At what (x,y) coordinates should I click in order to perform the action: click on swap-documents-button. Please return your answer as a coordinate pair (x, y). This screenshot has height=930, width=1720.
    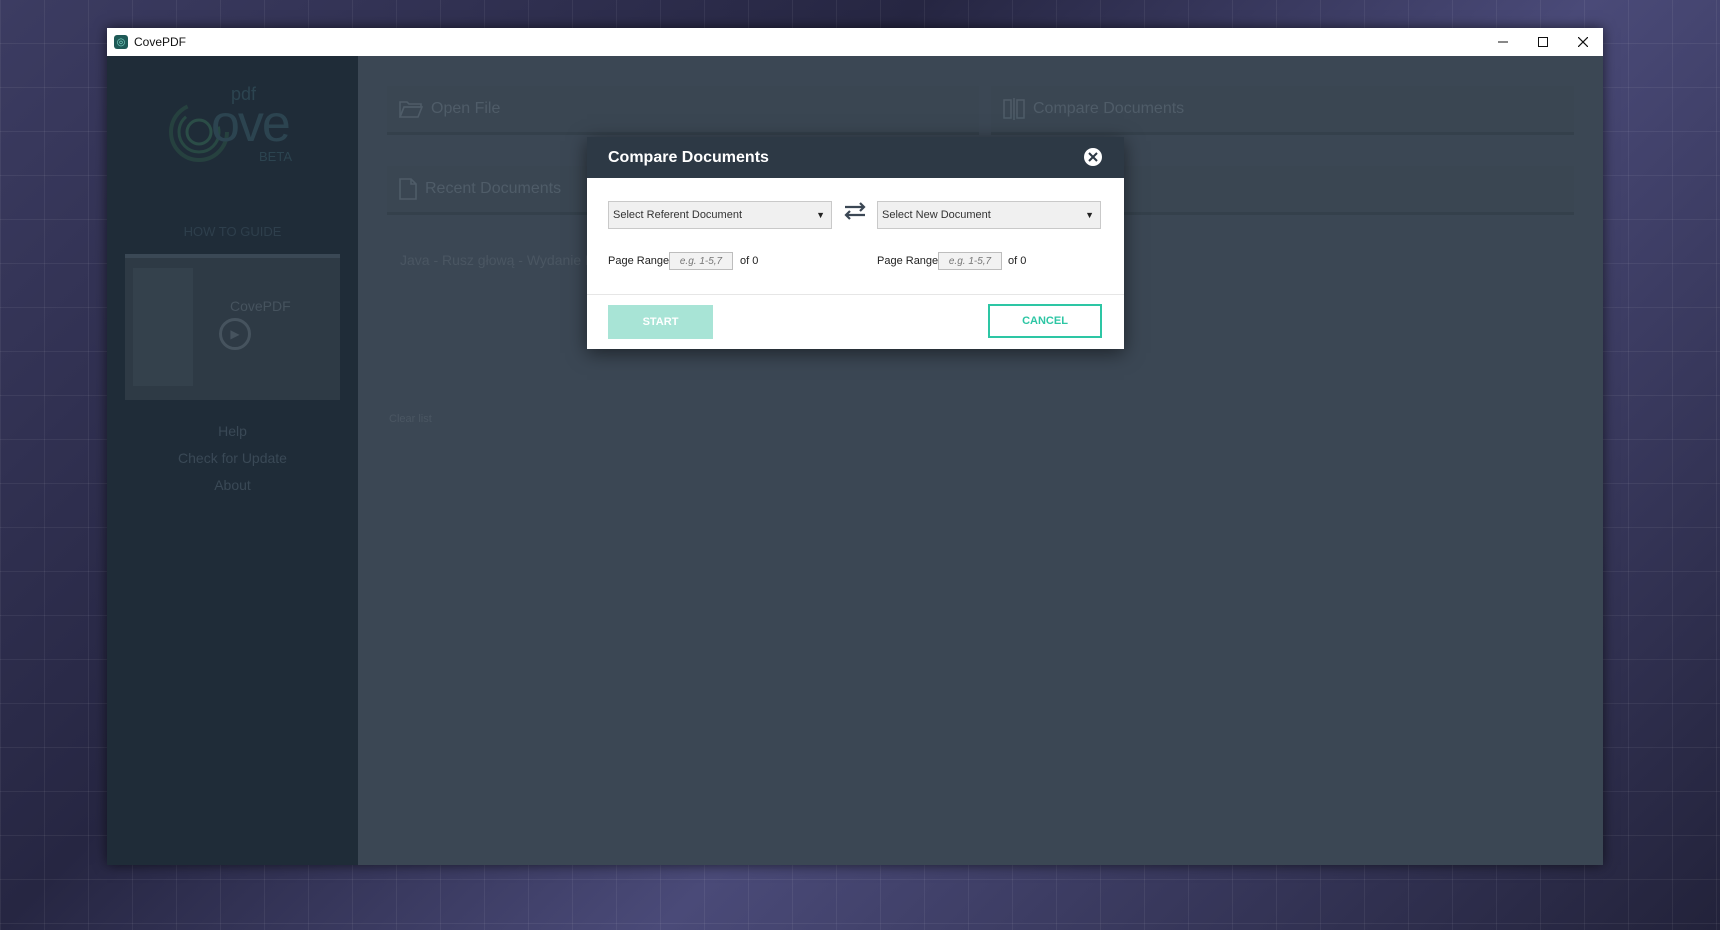
    Looking at the image, I should click on (855, 213).